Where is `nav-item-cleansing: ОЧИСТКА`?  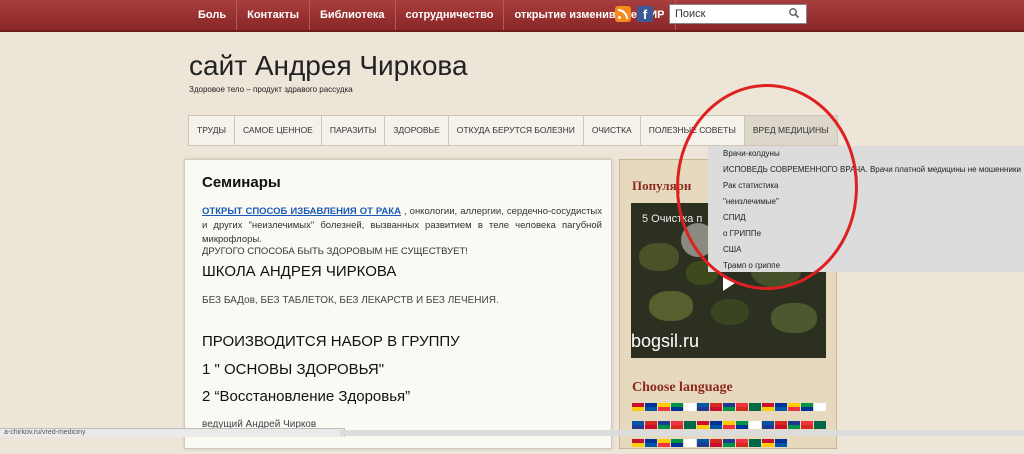
nav-item-cleansing: ОЧИСТКА is located at coordinates (612, 130).